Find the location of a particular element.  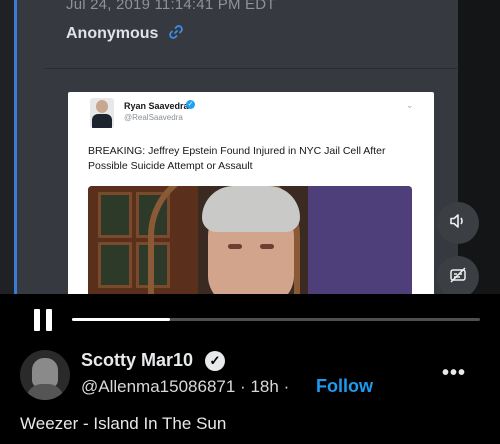

avatar is located at coordinates (45, 375).